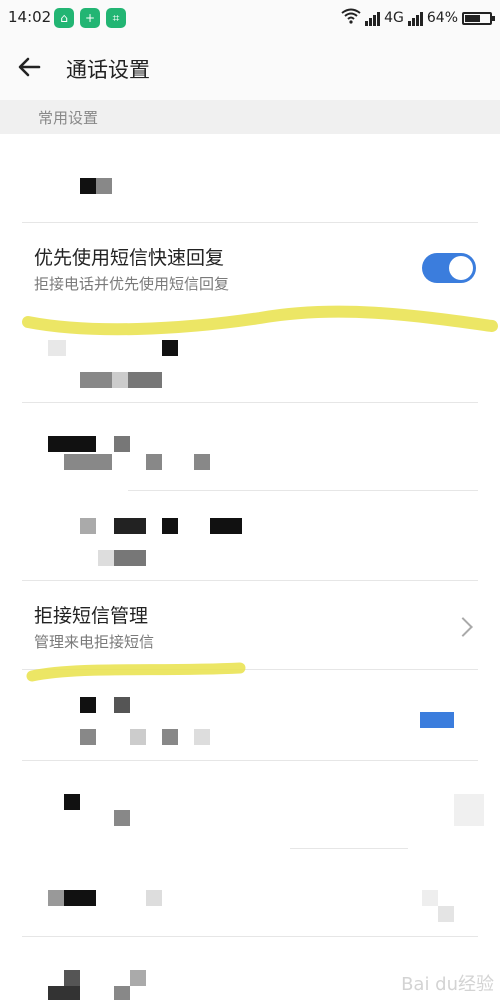 This screenshot has width=500, height=1000. What do you see at coordinates (394, 18) in the screenshot?
I see `network-type: 4G` at bounding box center [394, 18].